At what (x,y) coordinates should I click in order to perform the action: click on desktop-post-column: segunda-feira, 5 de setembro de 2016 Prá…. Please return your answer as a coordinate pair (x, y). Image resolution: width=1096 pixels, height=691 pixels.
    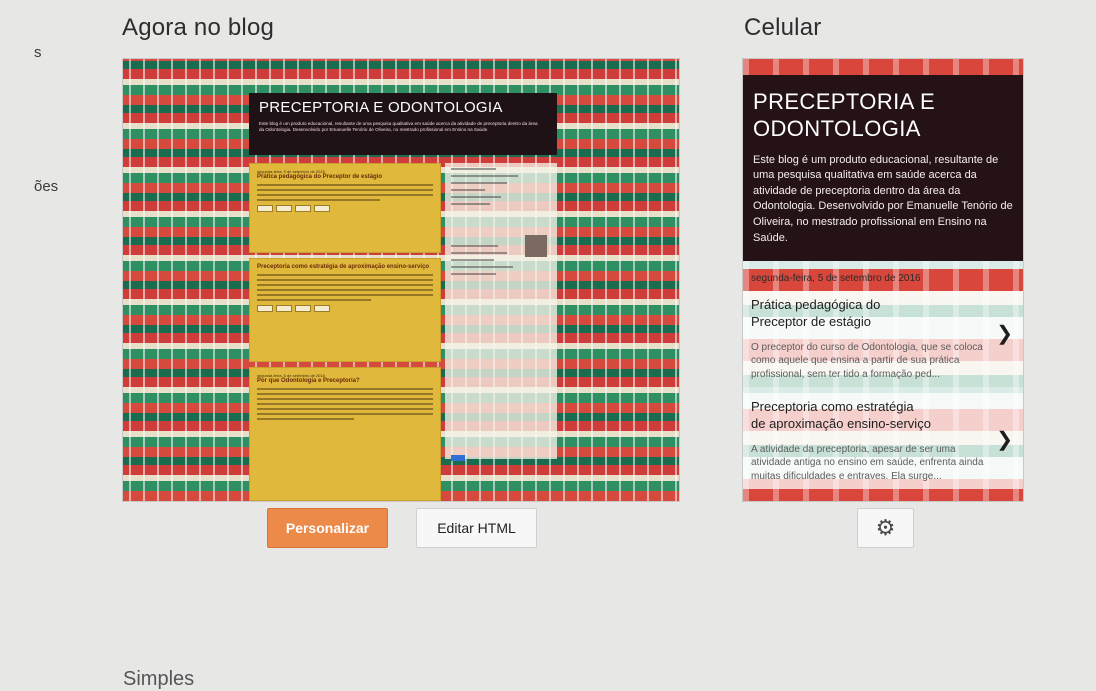
    Looking at the image, I should click on (345, 332).